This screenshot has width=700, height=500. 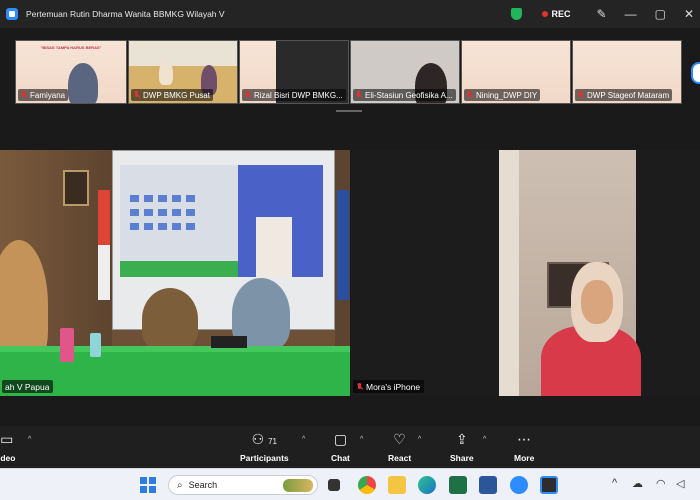 I want to click on chat-button: ▢ Chat, so click(x=340, y=446).